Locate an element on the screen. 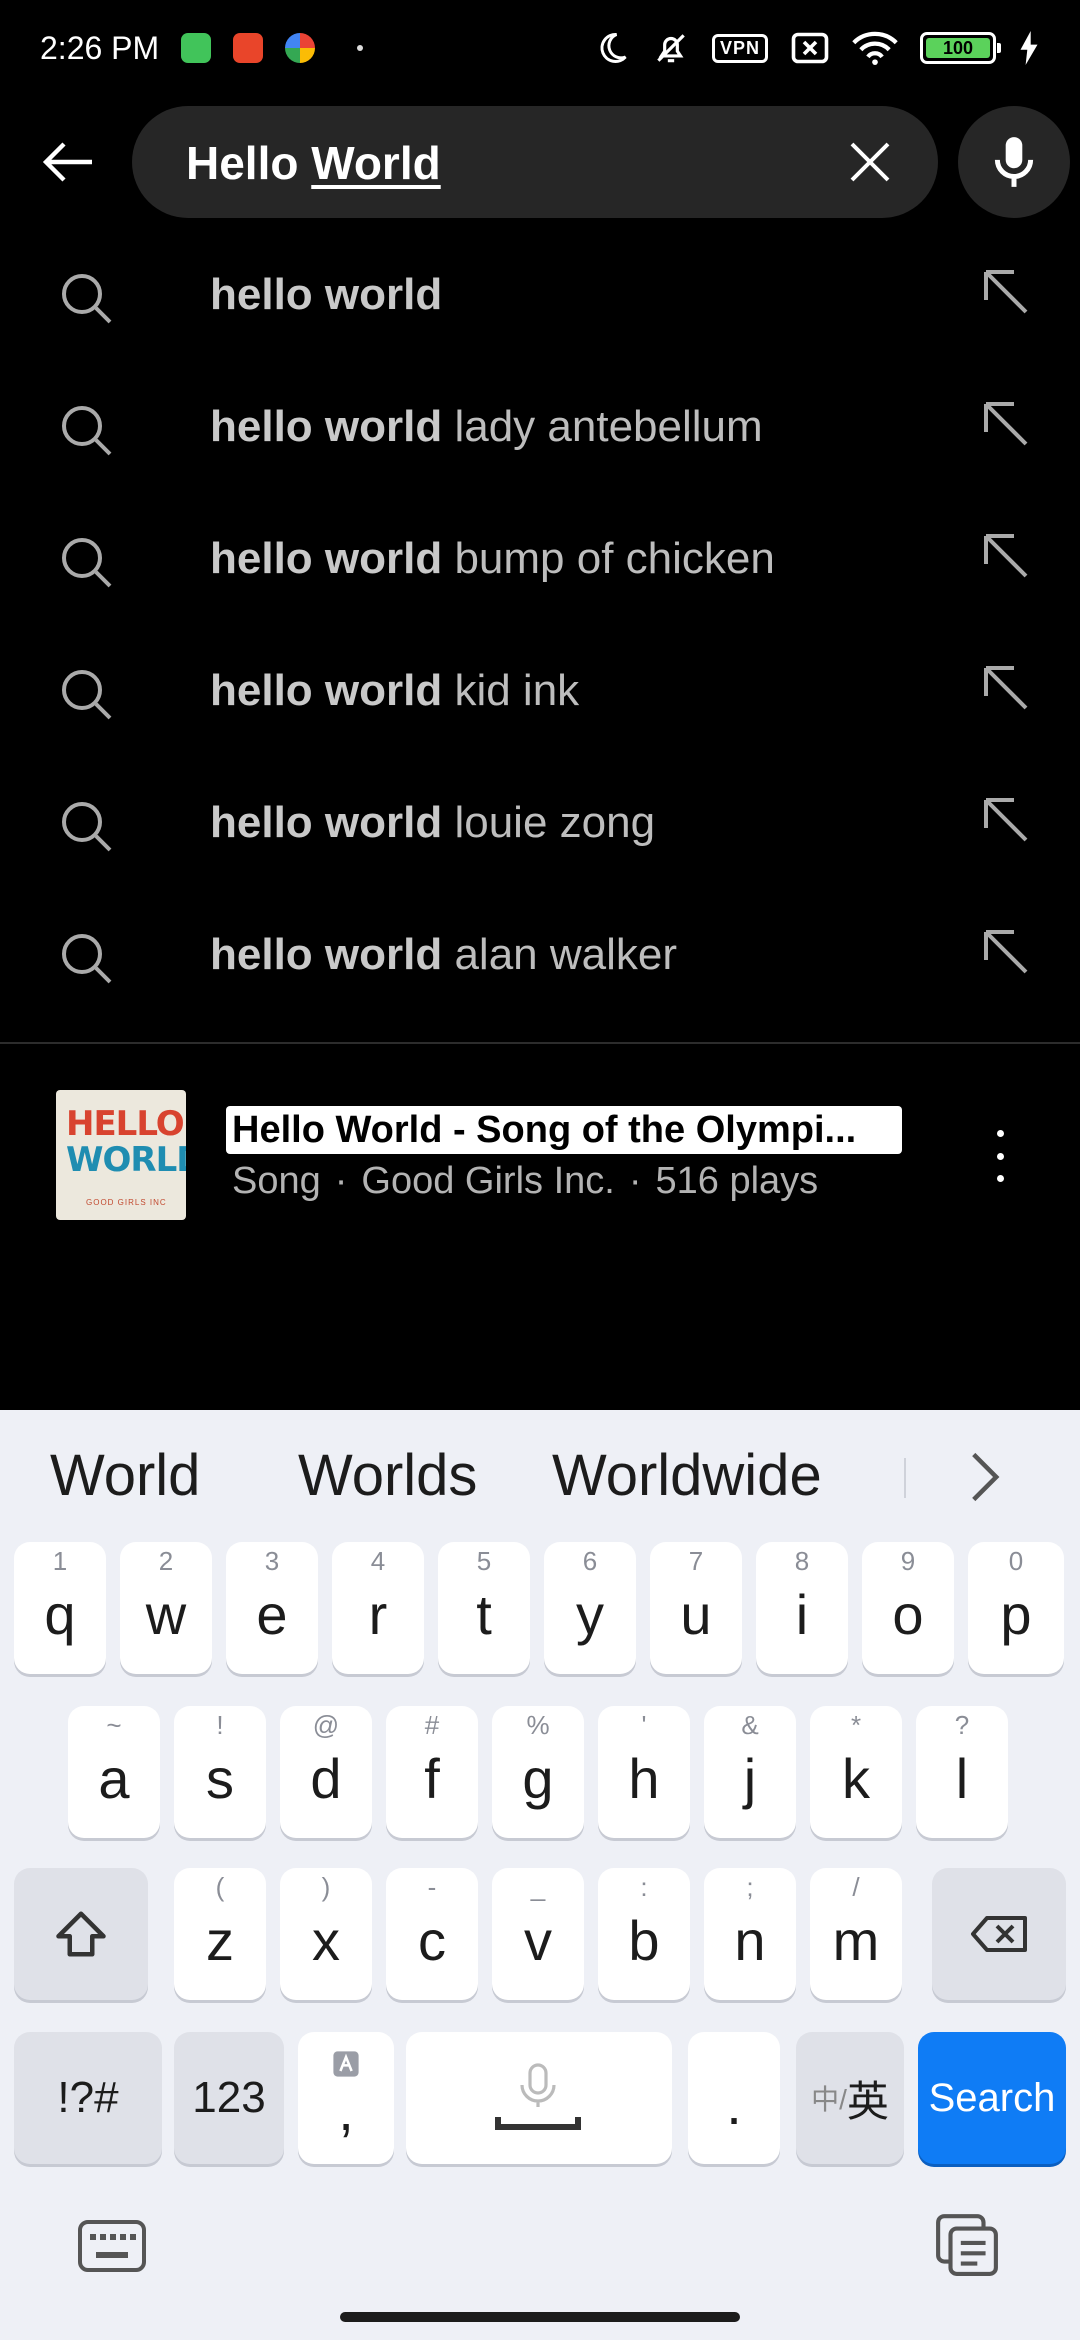 The height and width of the screenshot is (2340, 1080). key-q: 1q is located at coordinates (60, 1608).